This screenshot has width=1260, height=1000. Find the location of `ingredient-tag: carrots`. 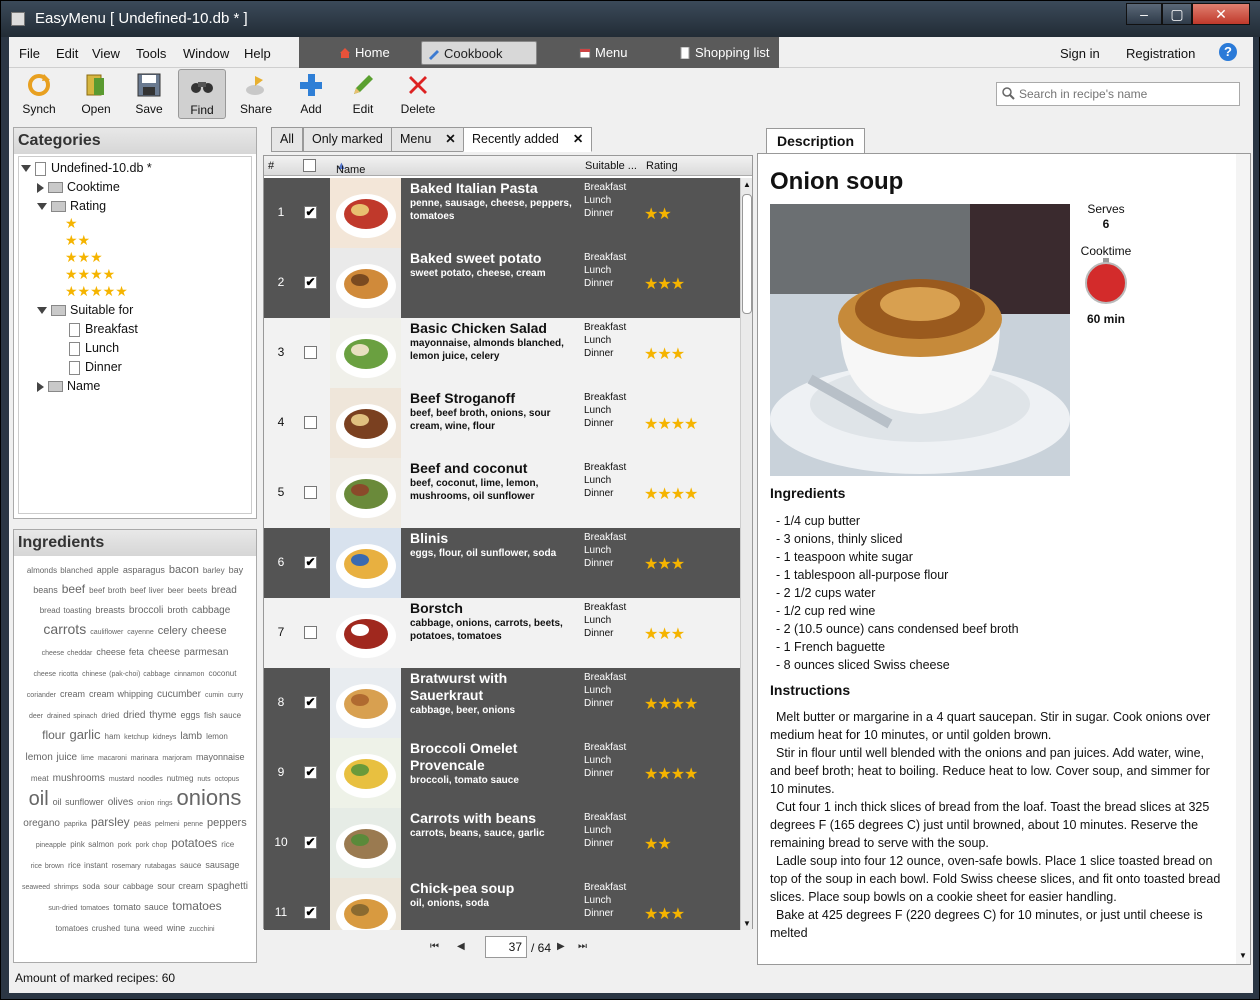

ingredient-tag: carrots is located at coordinates (64, 629).